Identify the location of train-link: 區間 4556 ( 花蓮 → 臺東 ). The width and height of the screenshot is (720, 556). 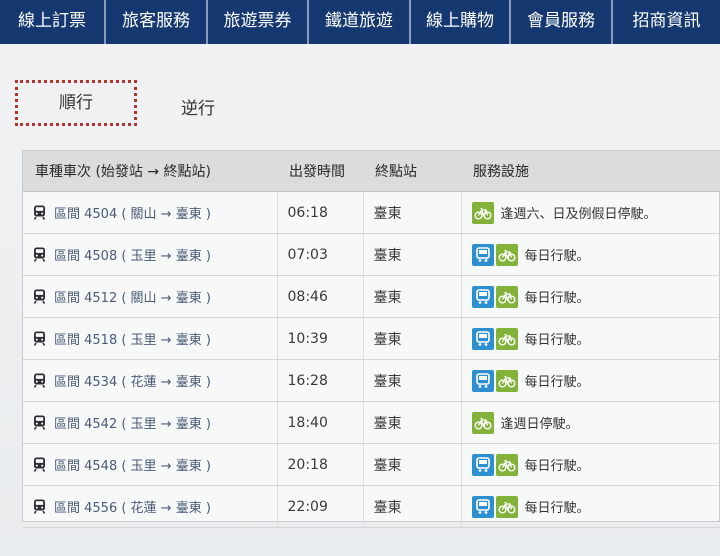
(132, 506).